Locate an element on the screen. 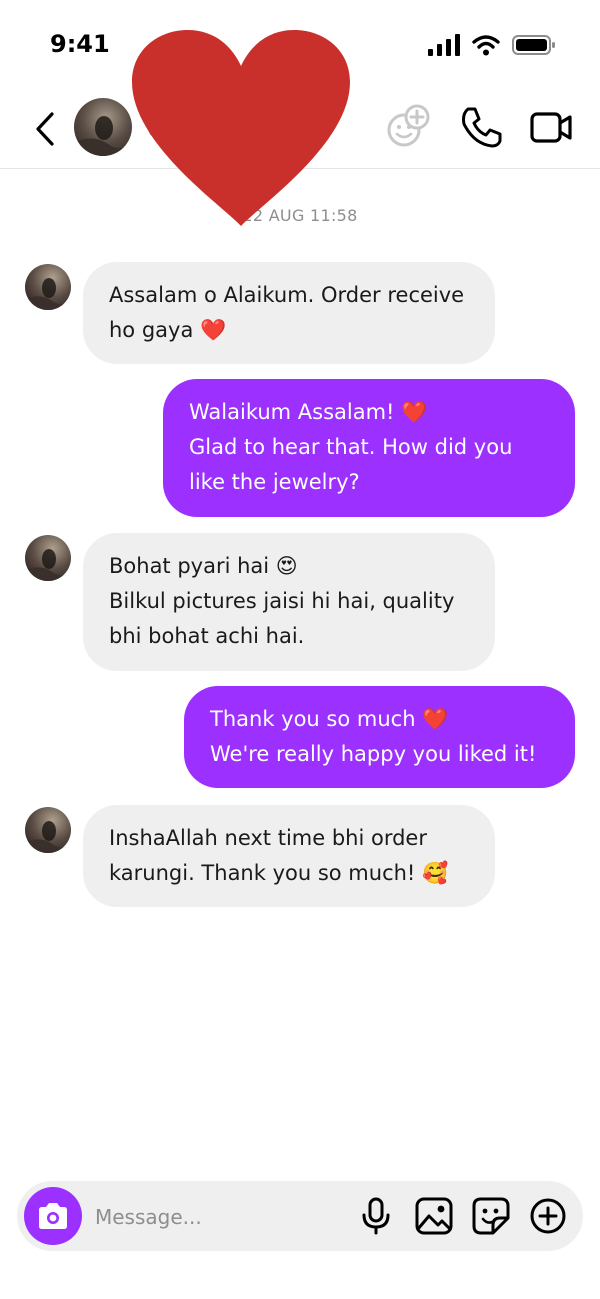  signal-icon is located at coordinates (444, 45).